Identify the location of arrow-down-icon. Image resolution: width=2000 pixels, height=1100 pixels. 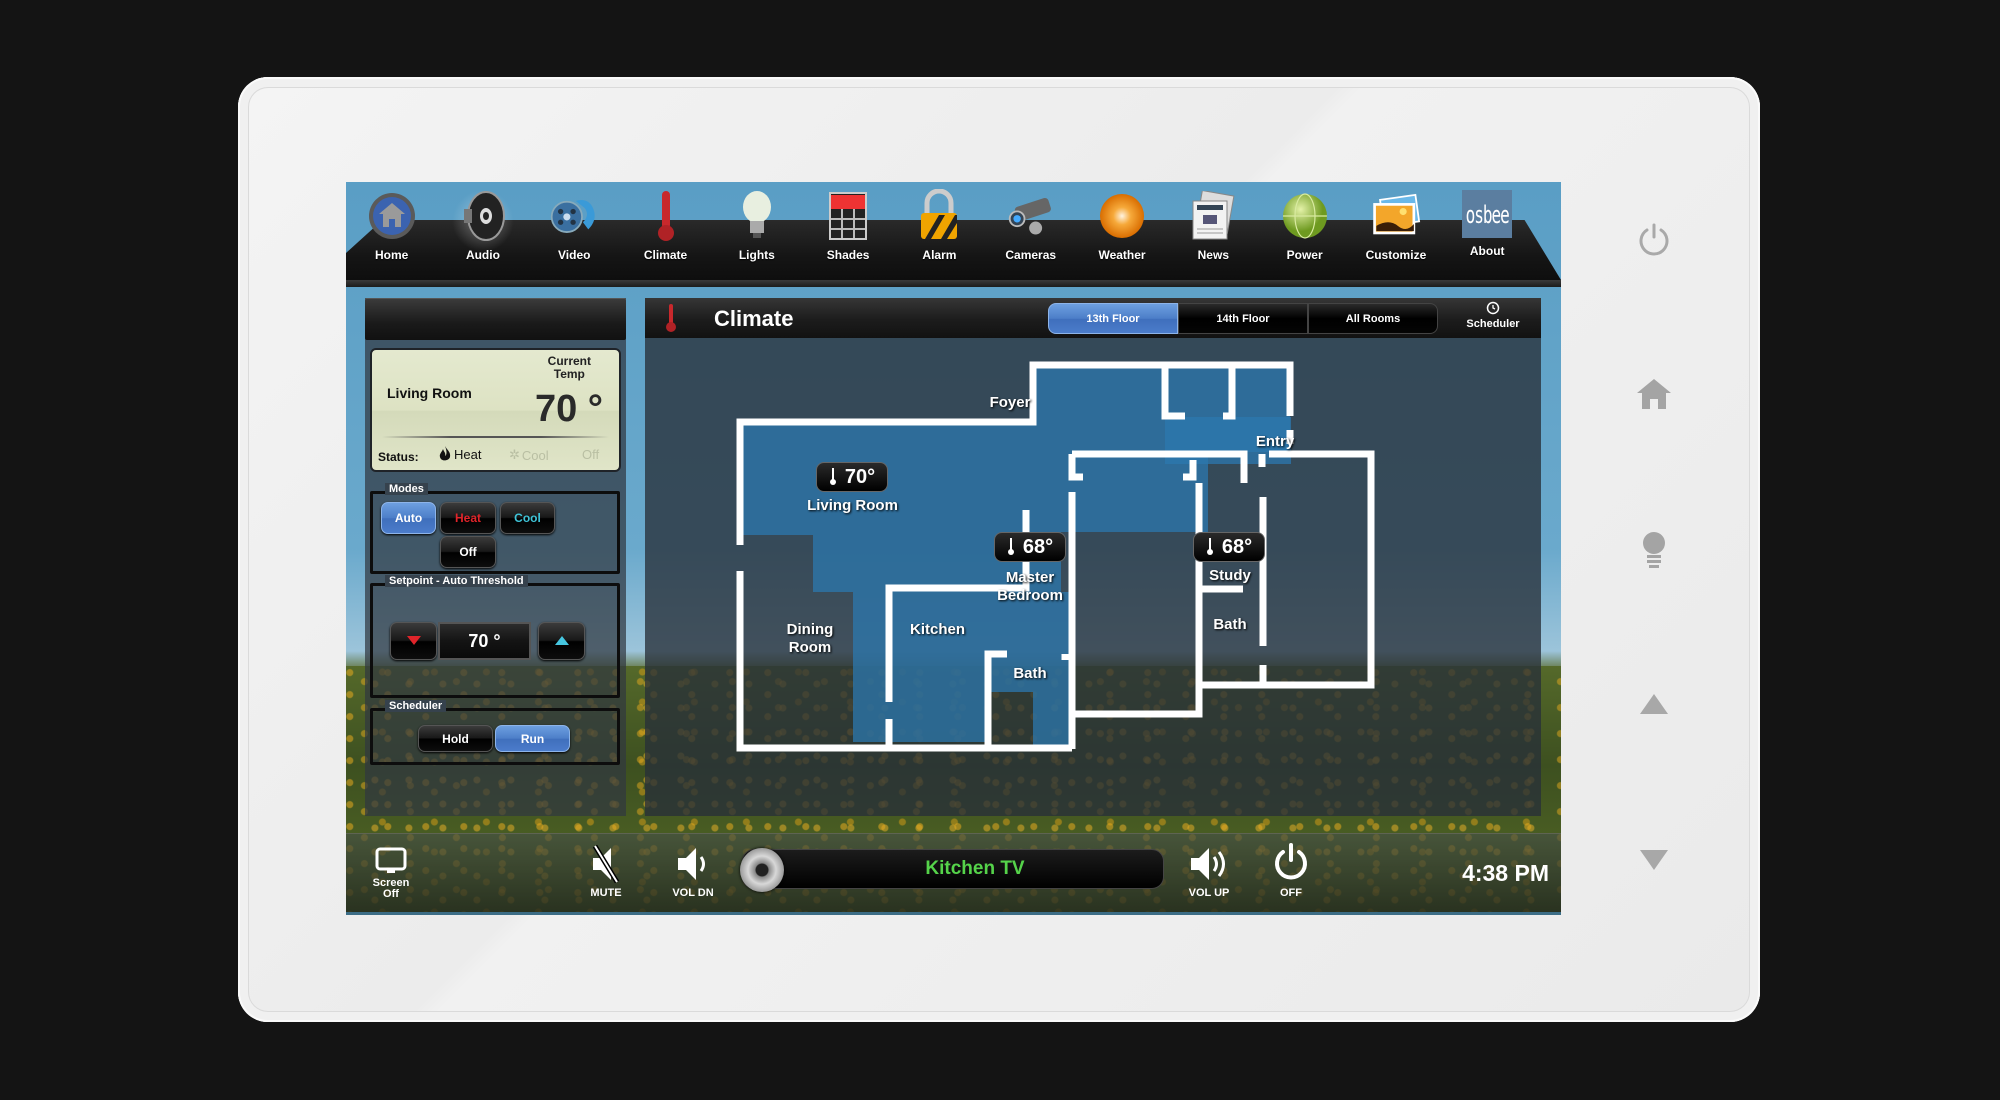
(1654, 860).